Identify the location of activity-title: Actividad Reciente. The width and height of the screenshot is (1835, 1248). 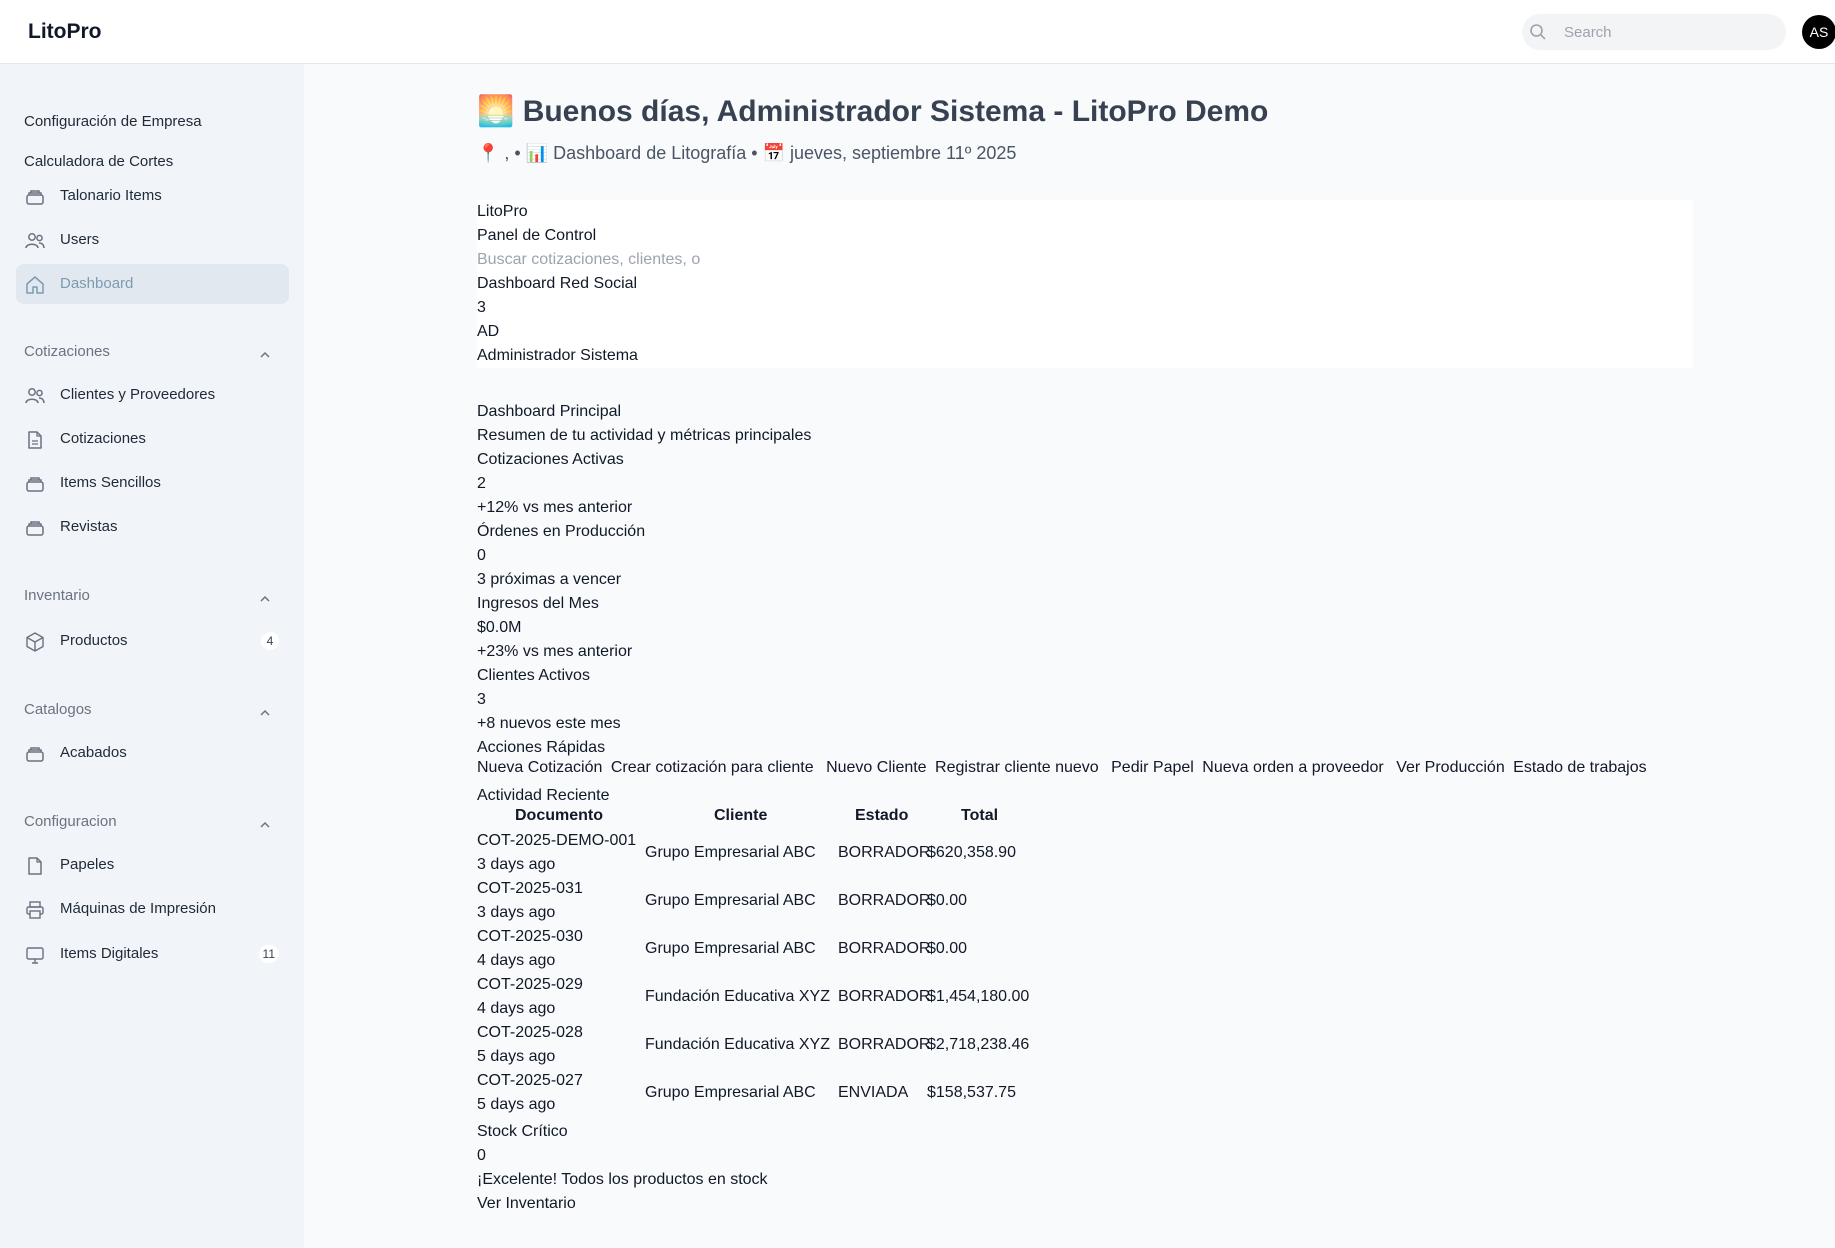
(543, 795).